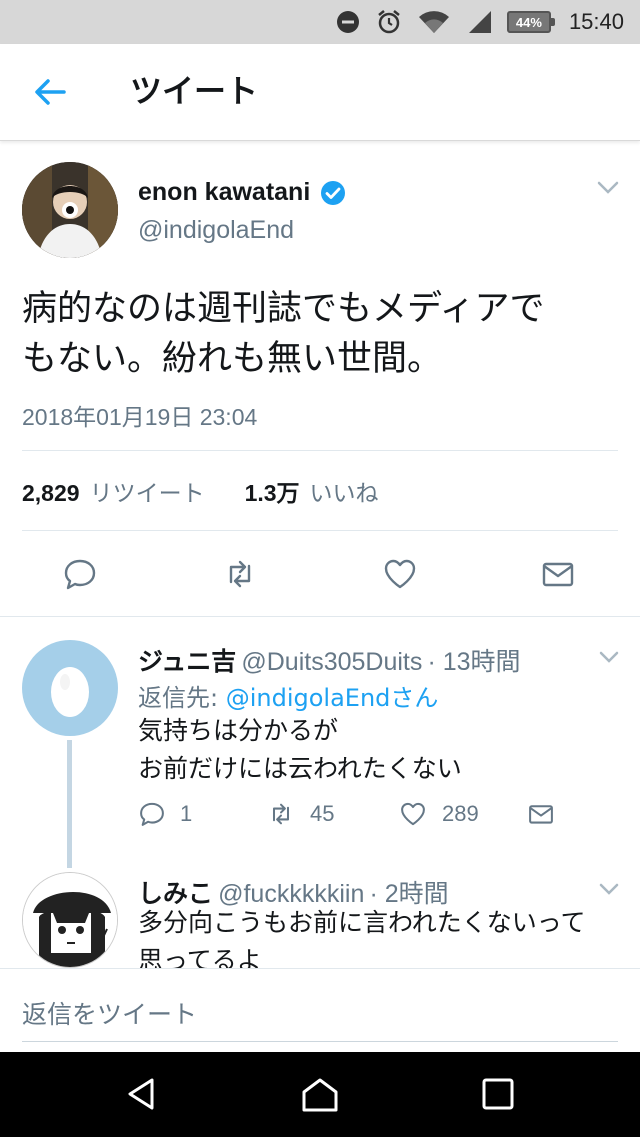  Describe the element at coordinates (70, 692) in the screenshot. I see `default-egg-avatar` at that location.